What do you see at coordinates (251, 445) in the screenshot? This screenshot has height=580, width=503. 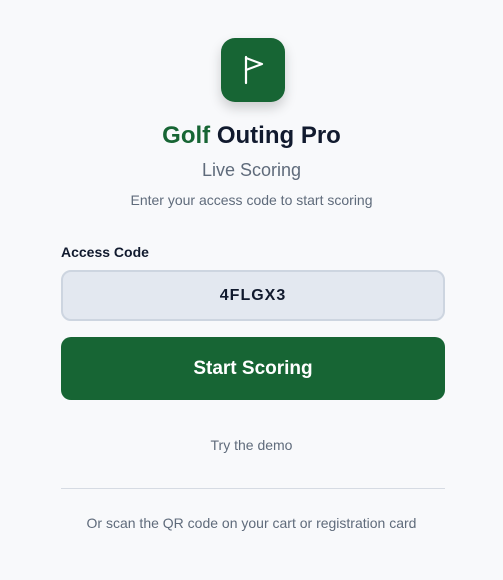 I see `try-demo-link: Try the demo` at bounding box center [251, 445].